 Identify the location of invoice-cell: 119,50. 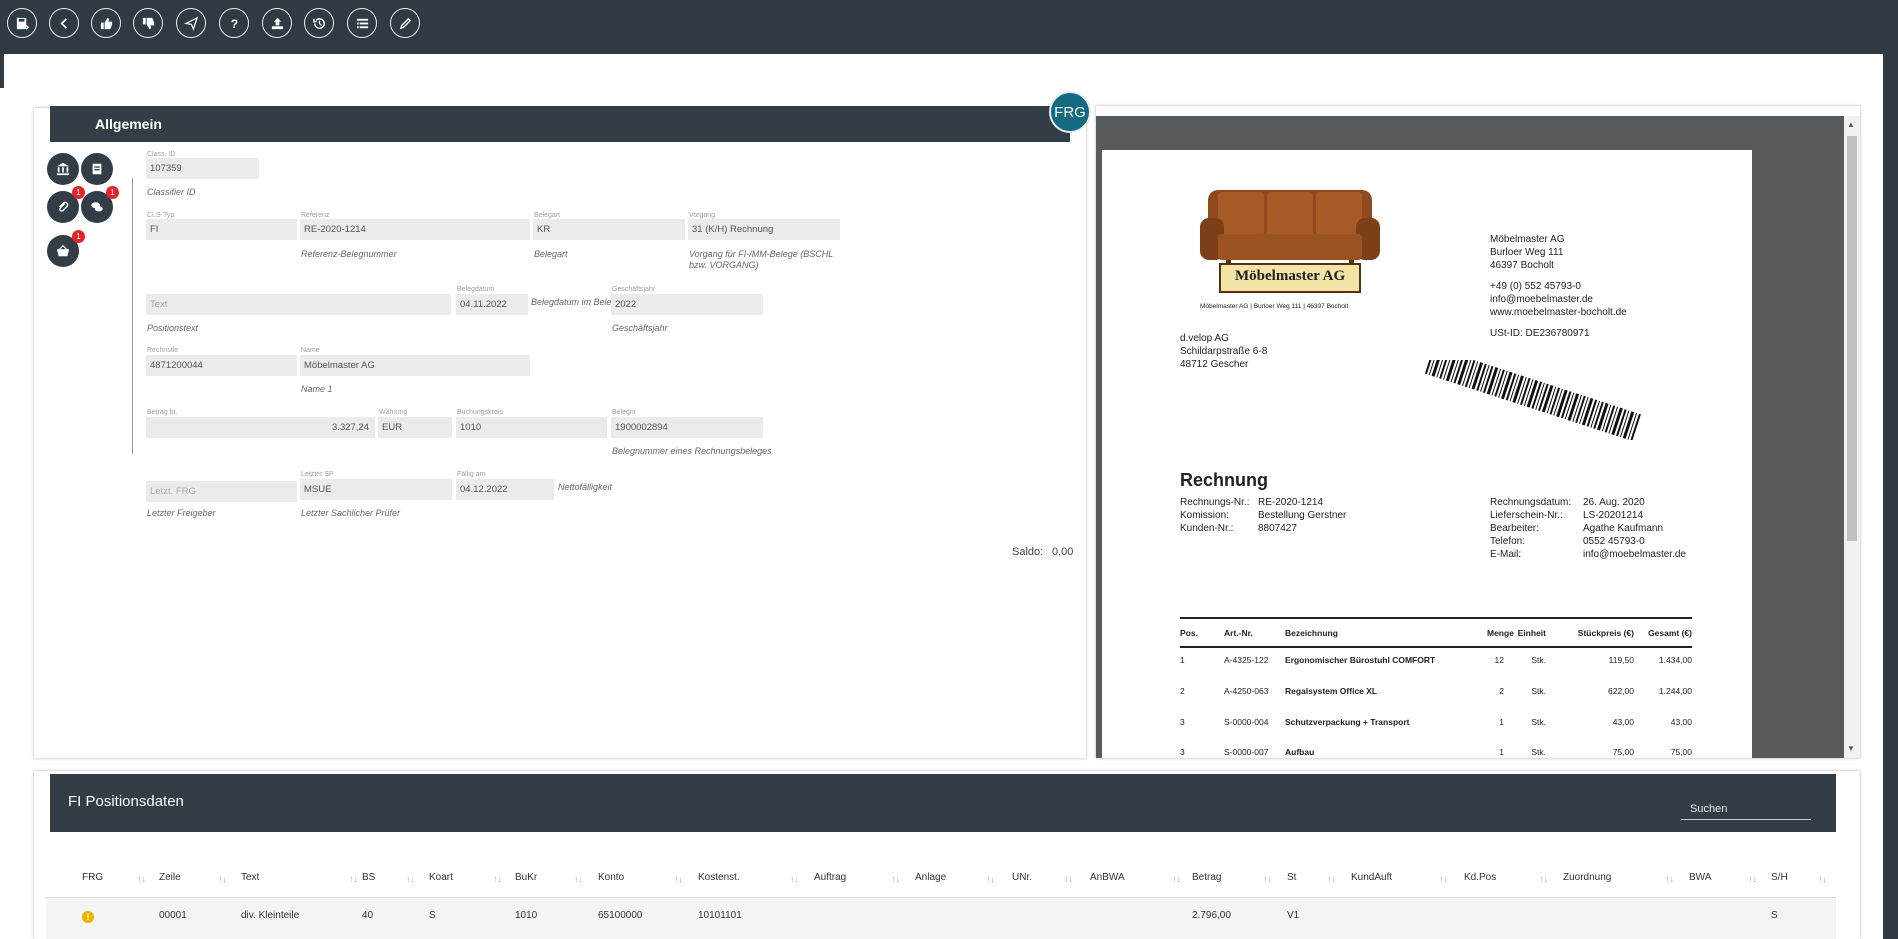
(1621, 660).